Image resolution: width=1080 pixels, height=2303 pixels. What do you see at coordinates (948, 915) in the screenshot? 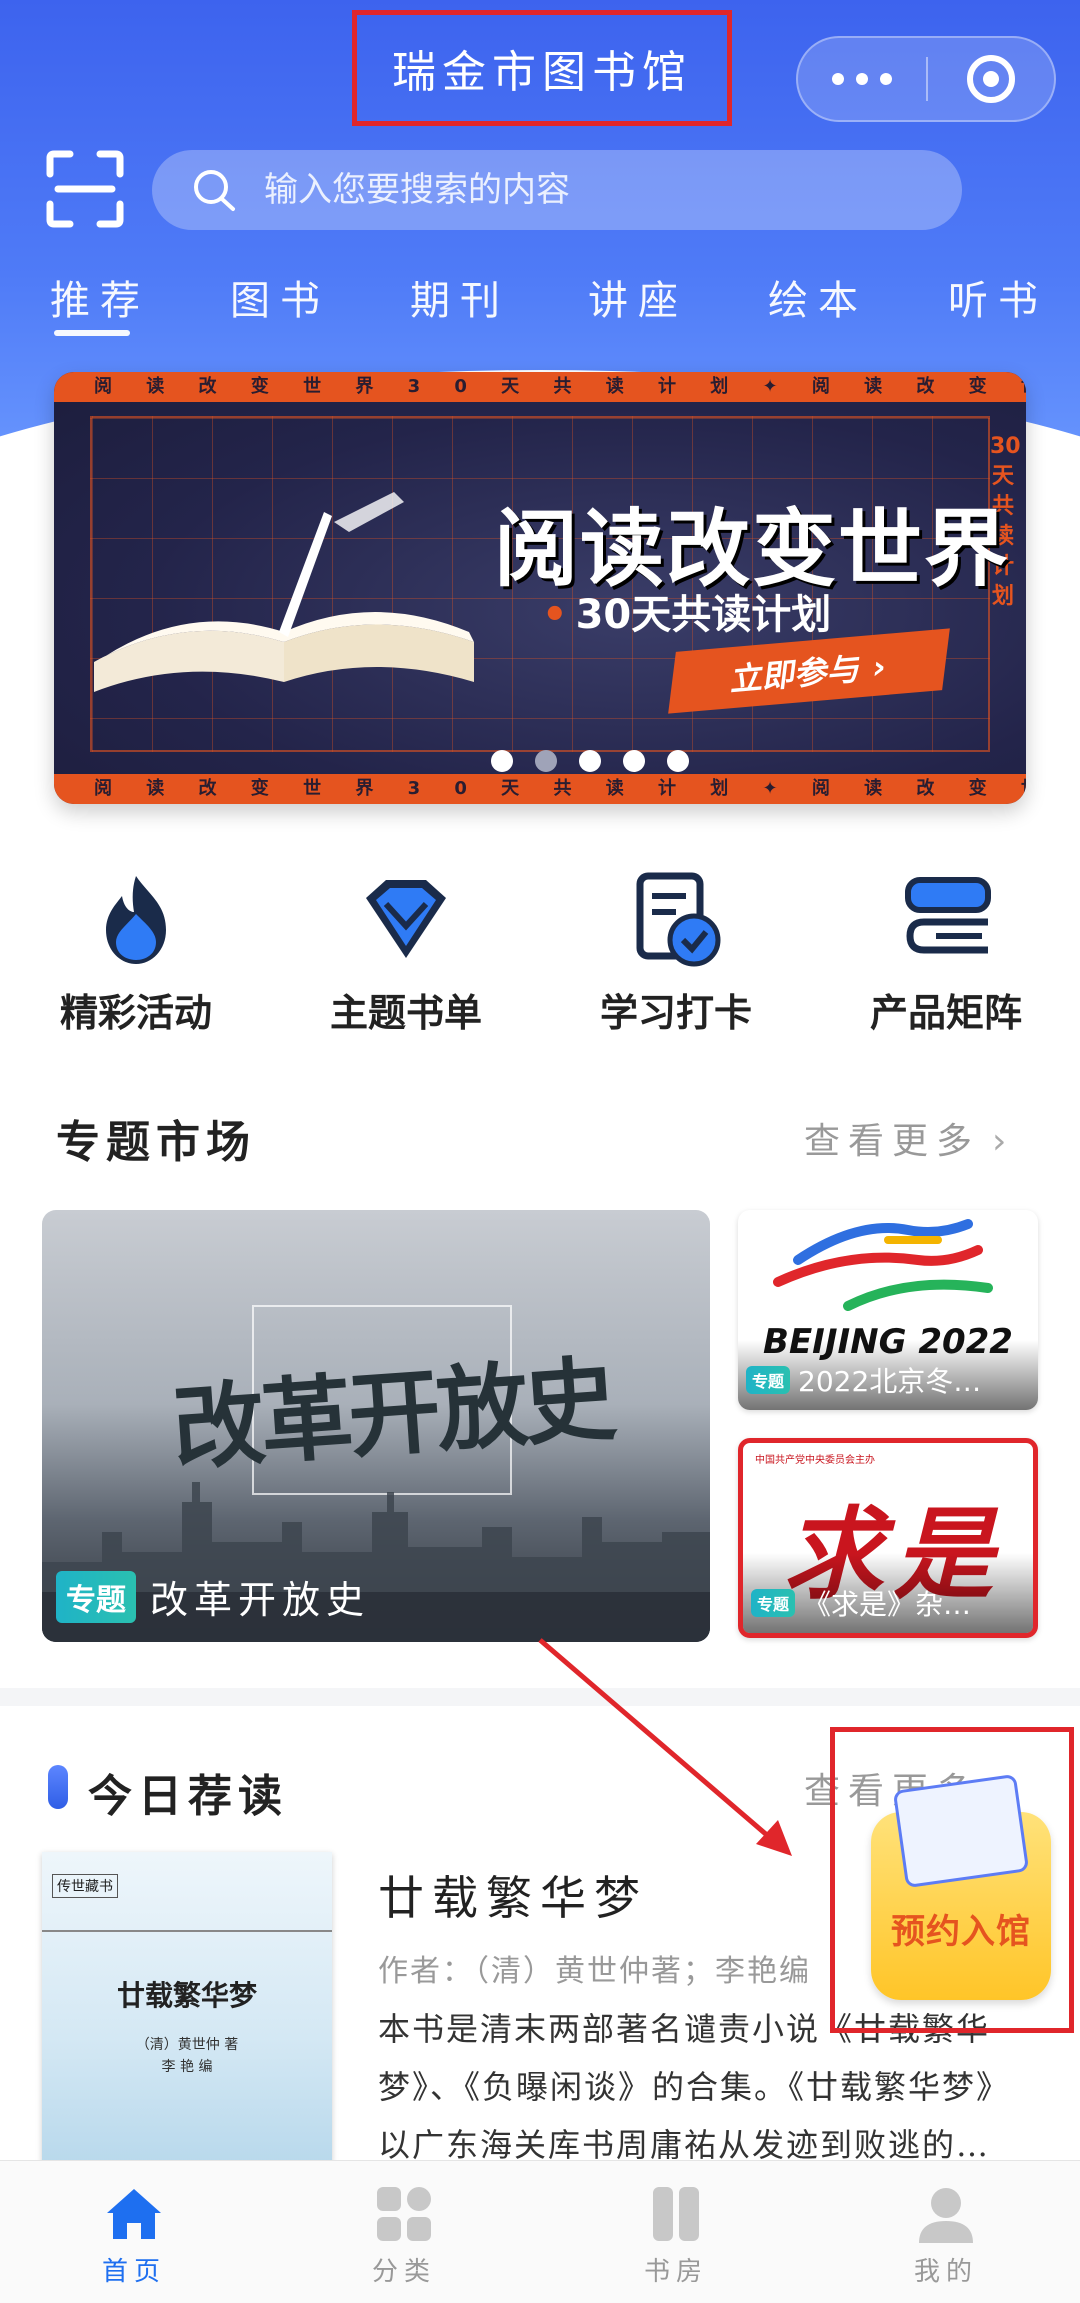
I see `book-stack-icon` at bounding box center [948, 915].